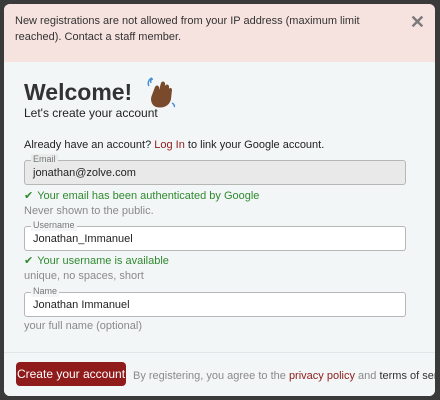  I want to click on email-value: jonathan@zolve.com, so click(84, 173).